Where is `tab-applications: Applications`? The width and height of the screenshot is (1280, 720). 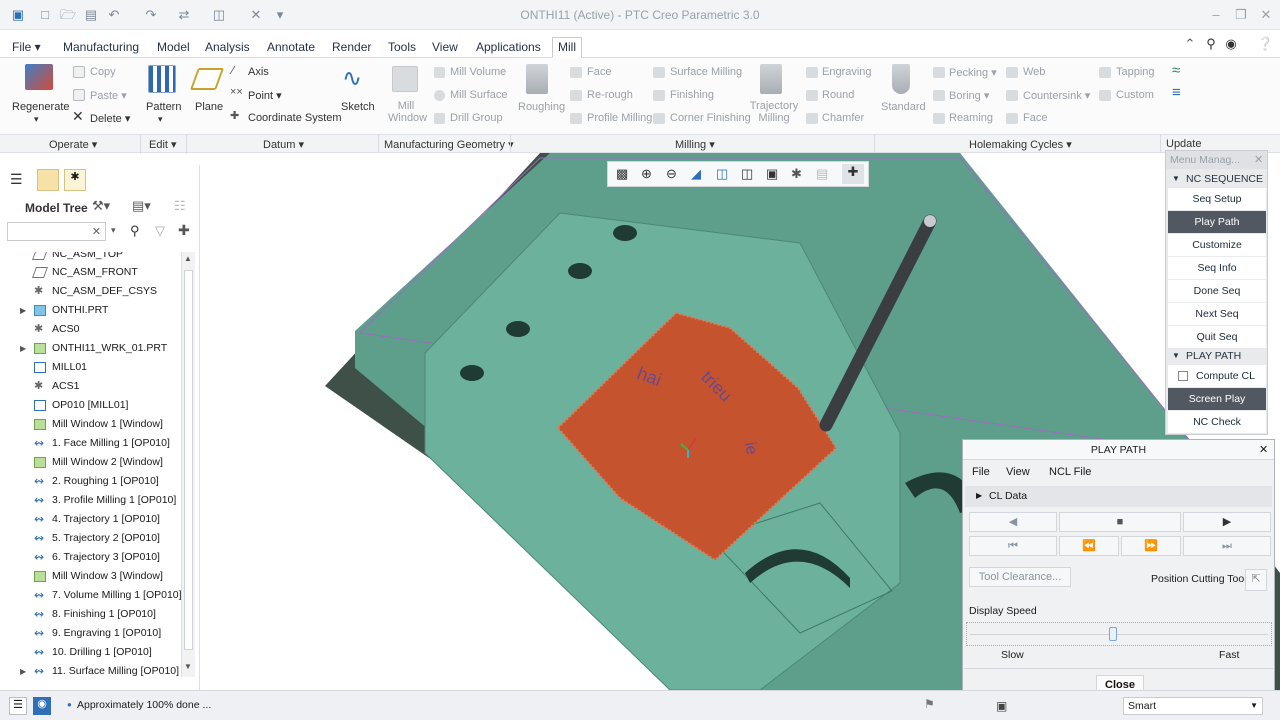 tab-applications: Applications is located at coordinates (508, 48).